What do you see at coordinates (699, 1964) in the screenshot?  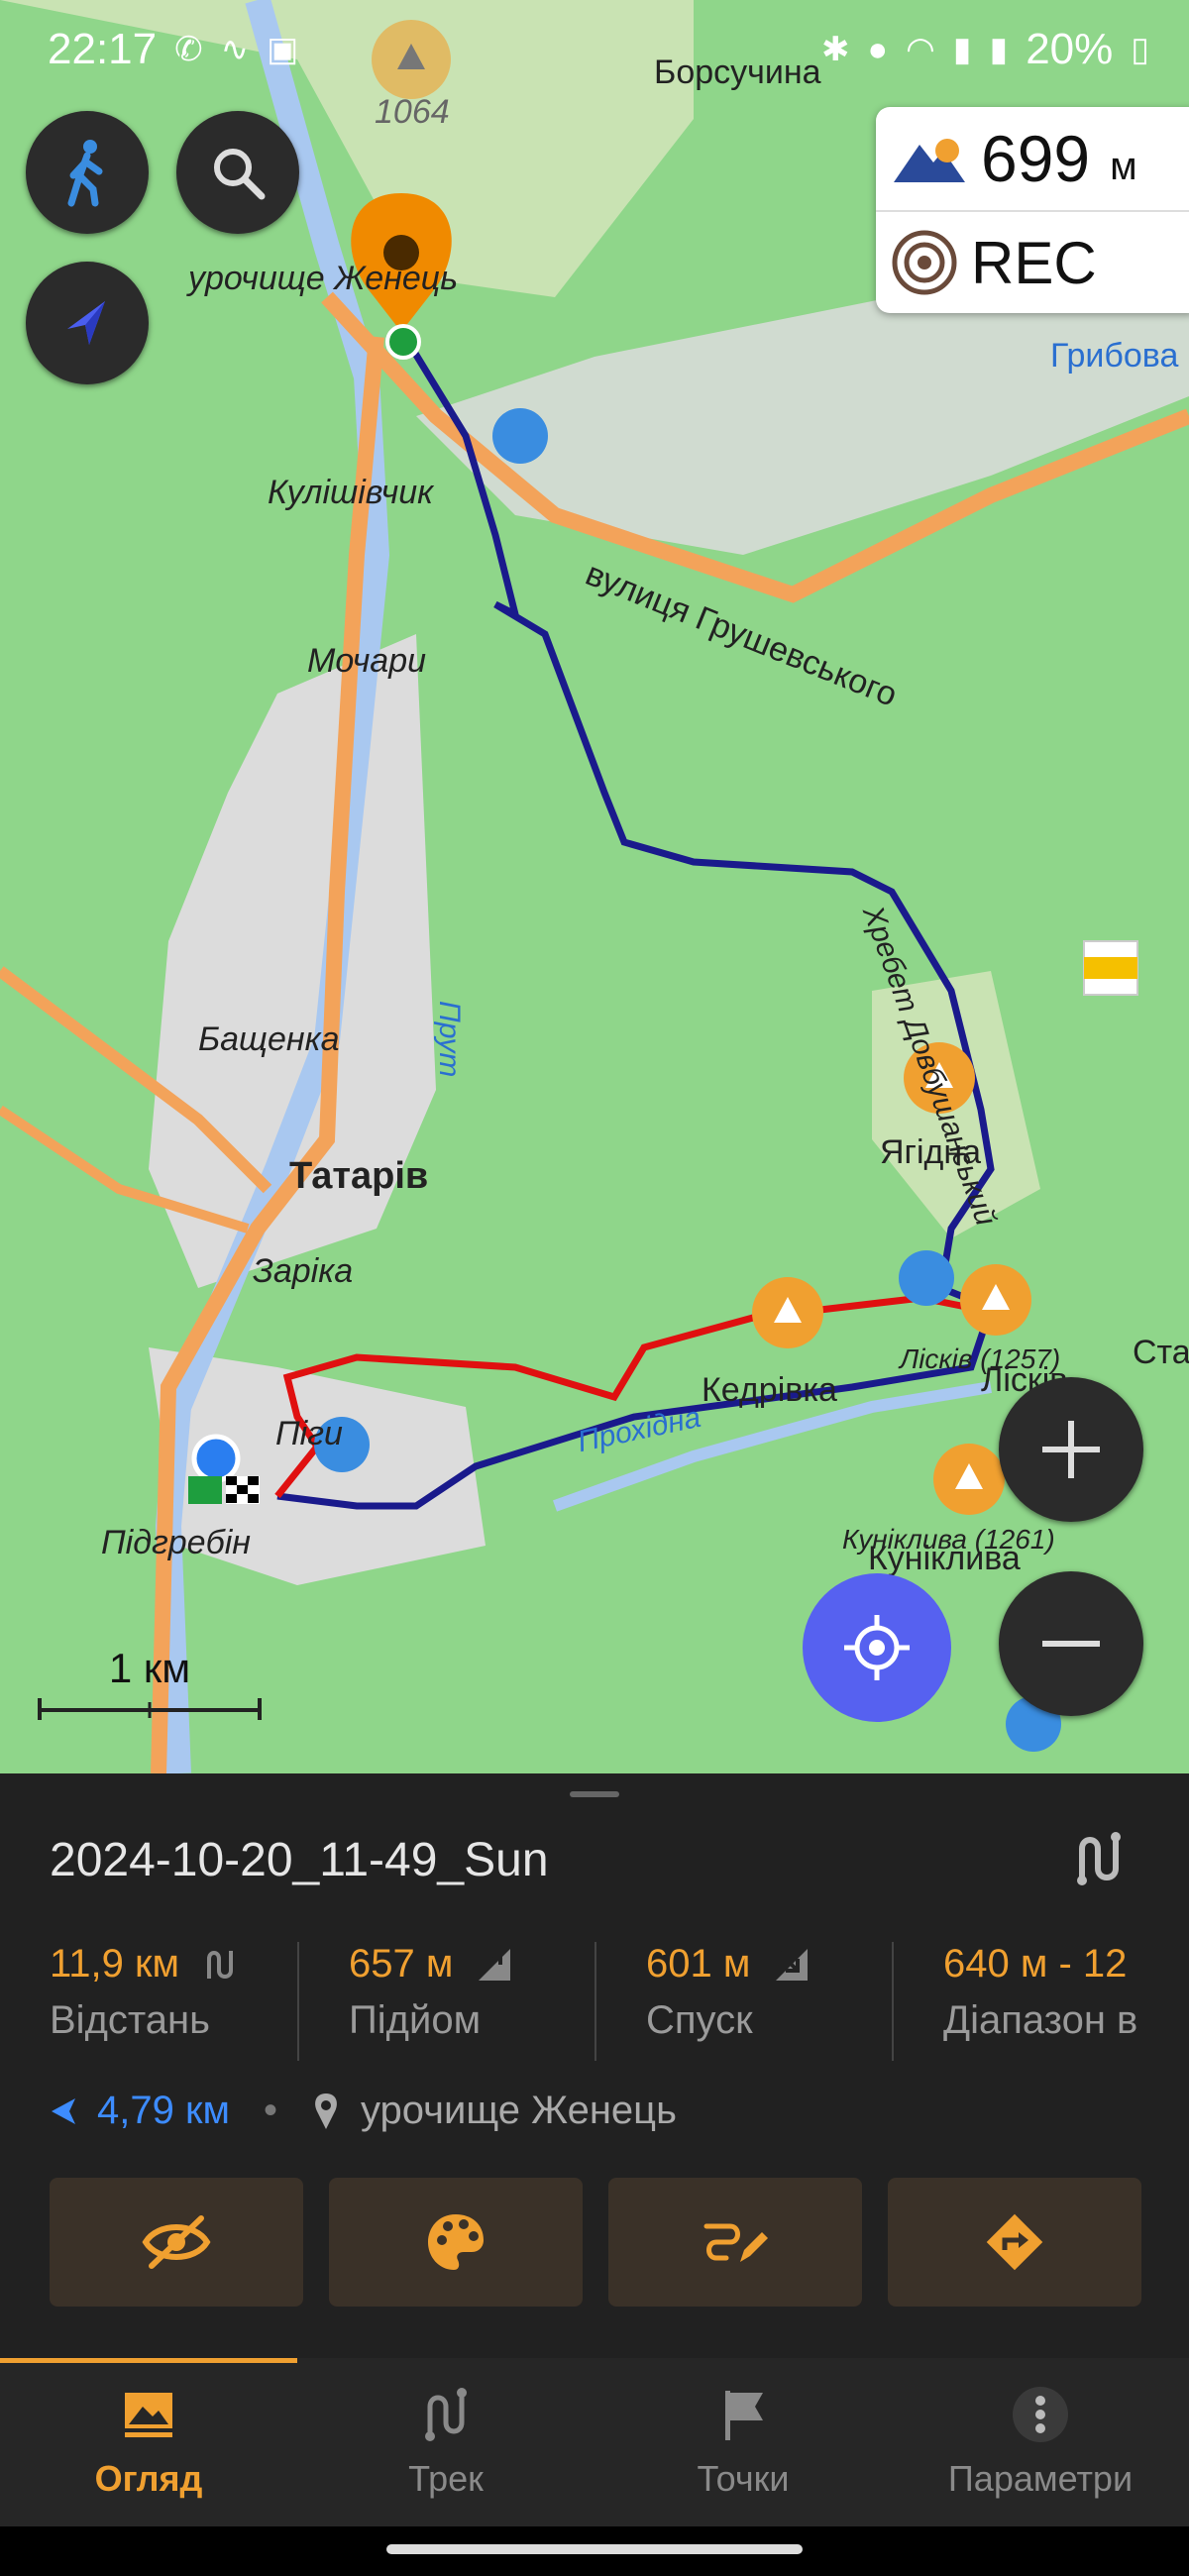 I see `stat-descent-value: 601 м` at bounding box center [699, 1964].